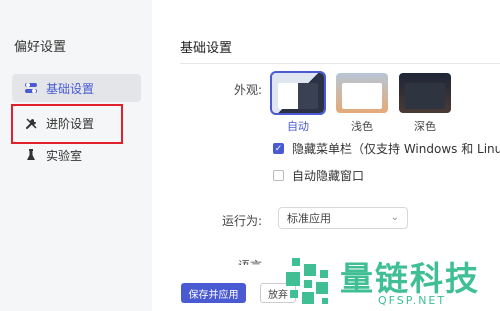 Image resolution: width=500 pixels, height=311 pixels. I want to click on sidebar-item-basic-settings: 基础设置, so click(76, 88).